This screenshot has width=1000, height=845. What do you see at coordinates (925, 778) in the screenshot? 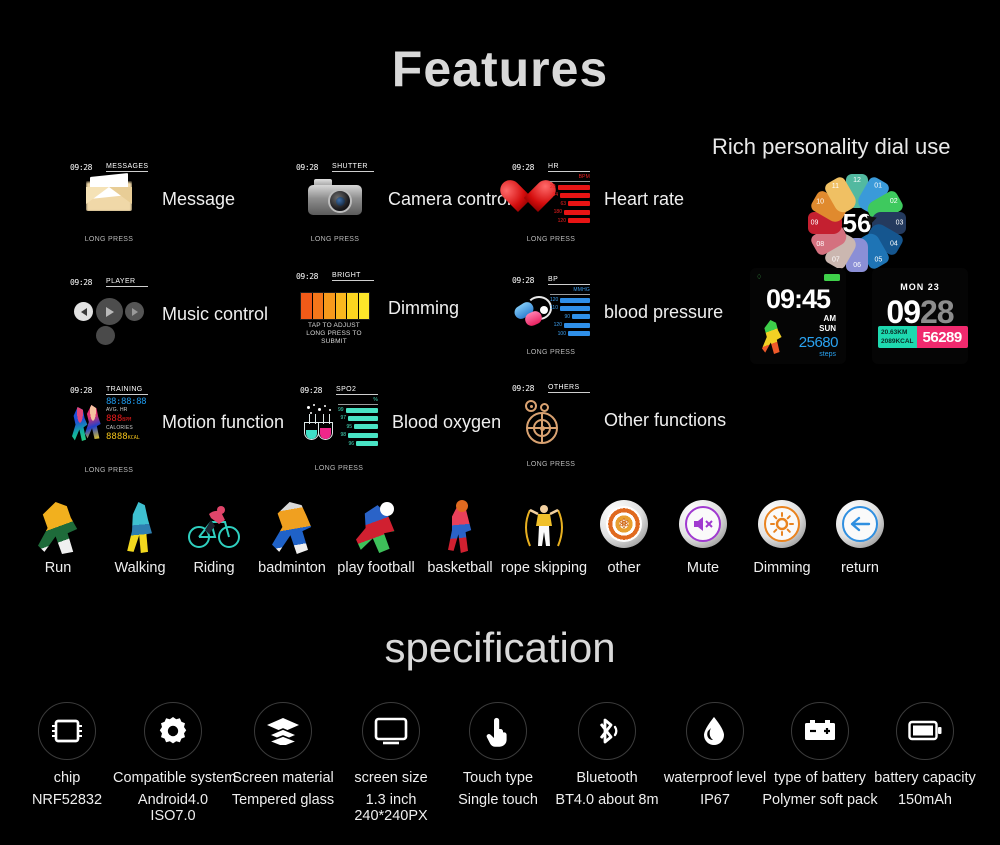
I see `spec-label: battery capacity` at bounding box center [925, 778].